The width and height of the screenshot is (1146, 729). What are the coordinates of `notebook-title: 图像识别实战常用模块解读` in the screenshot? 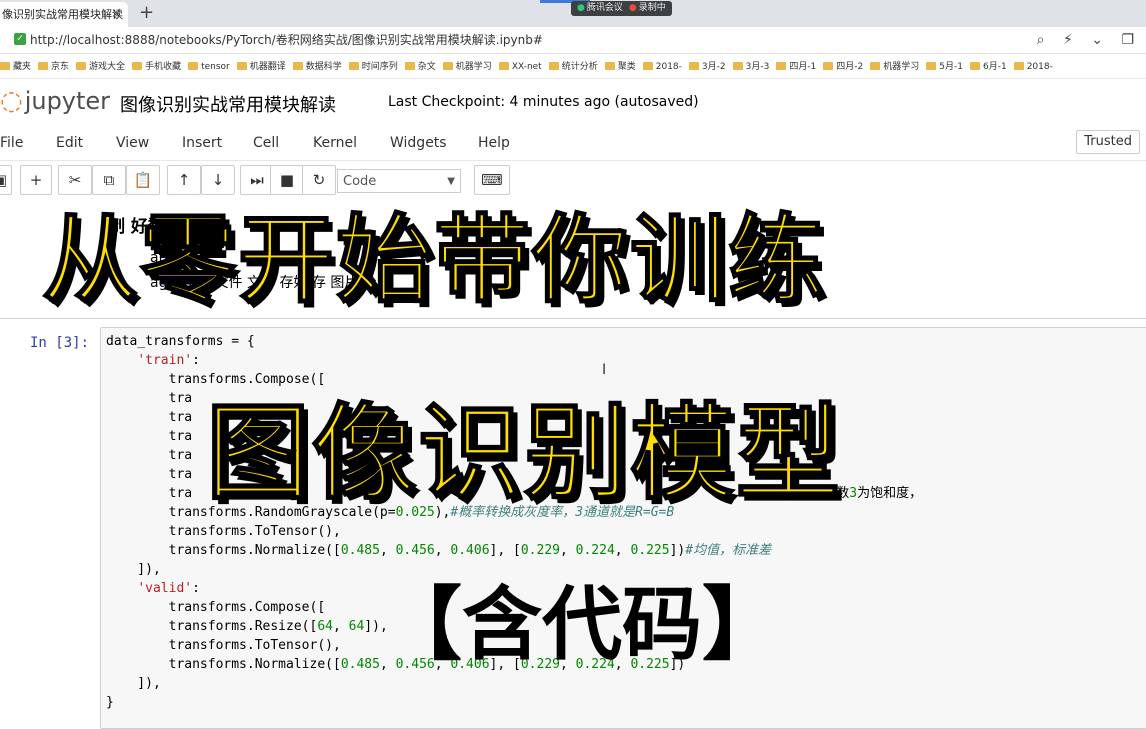 It's located at (228, 104).